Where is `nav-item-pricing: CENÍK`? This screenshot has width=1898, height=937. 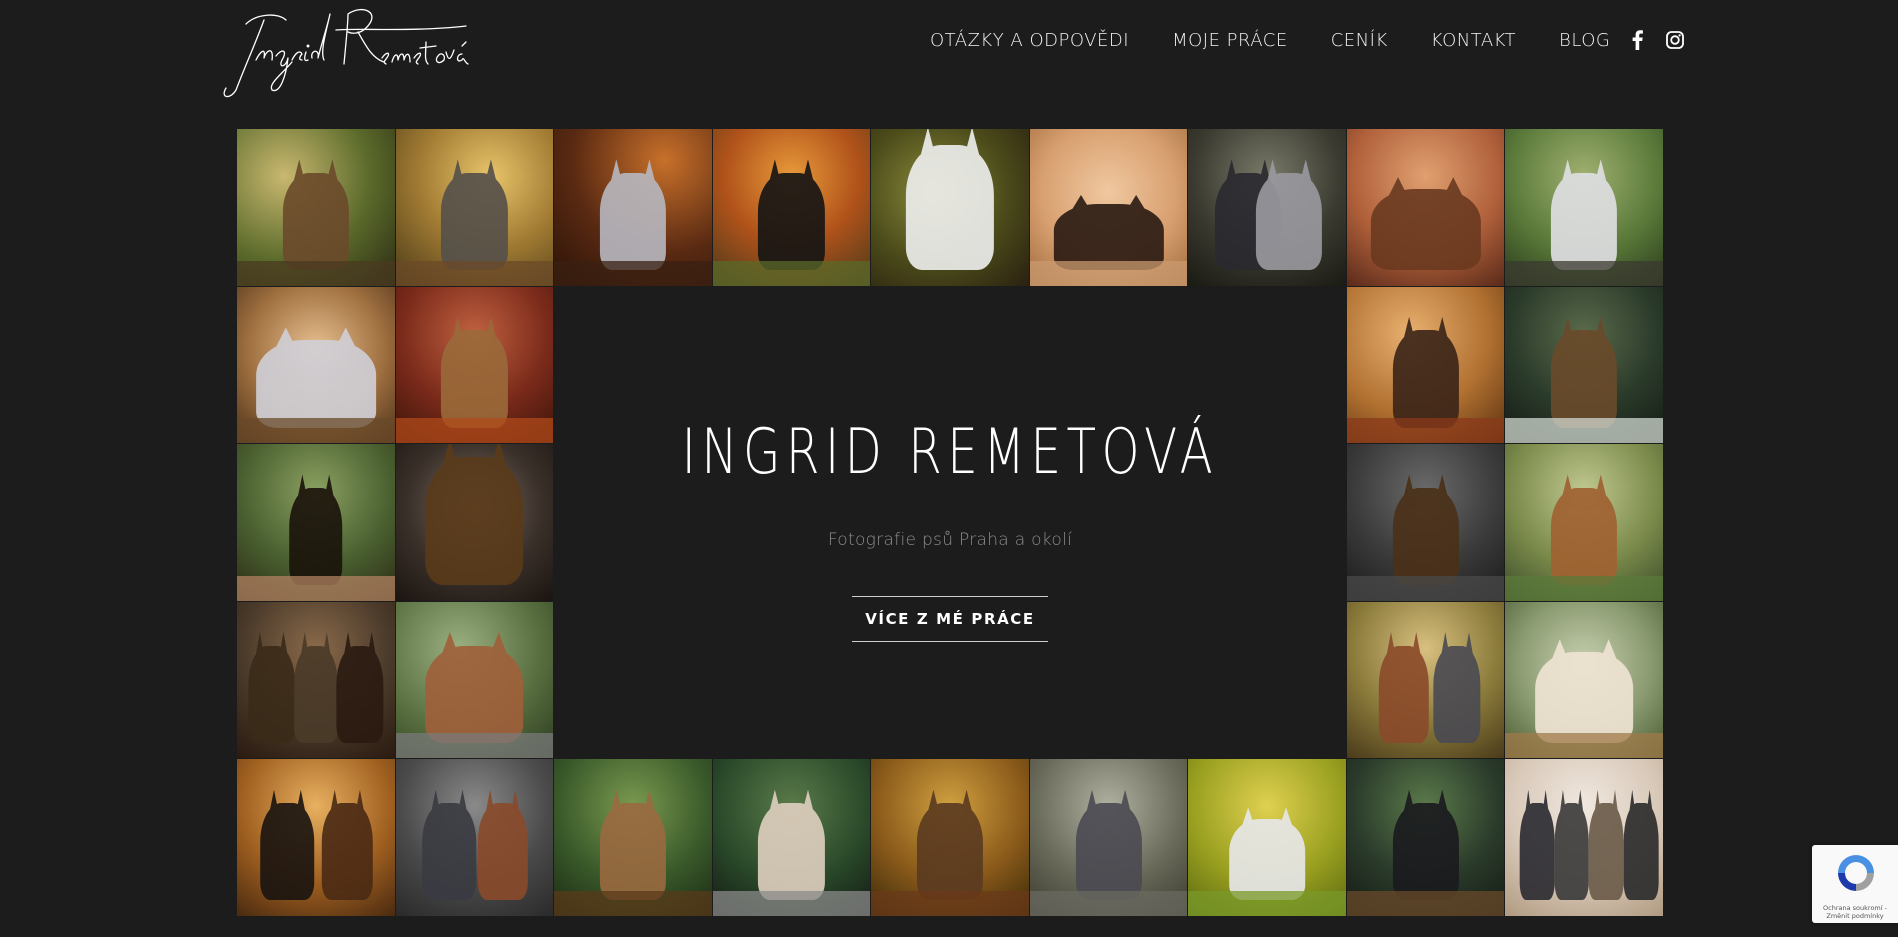 nav-item-pricing: CENÍK is located at coordinates (1359, 40).